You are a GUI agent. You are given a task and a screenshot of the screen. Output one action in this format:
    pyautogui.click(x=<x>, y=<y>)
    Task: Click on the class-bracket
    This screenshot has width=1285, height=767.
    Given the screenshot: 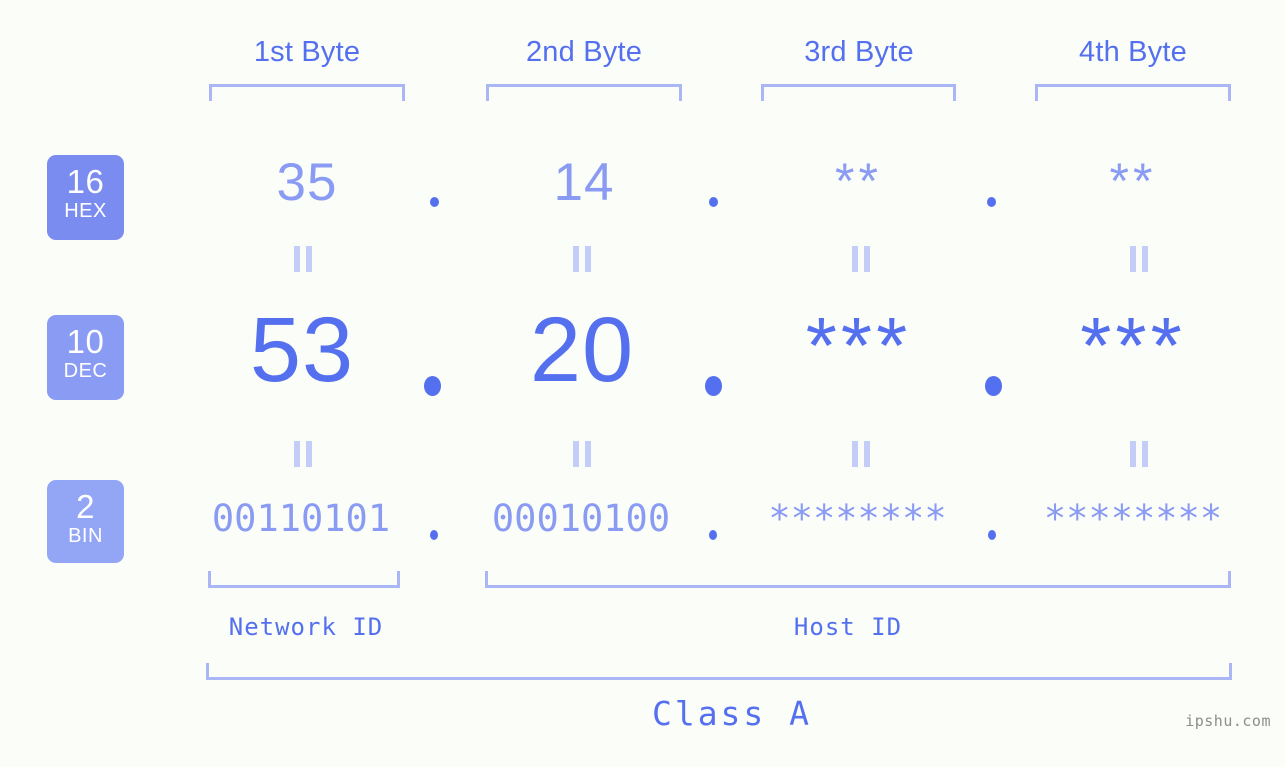 What is the action you would take?
    pyautogui.click(x=719, y=671)
    